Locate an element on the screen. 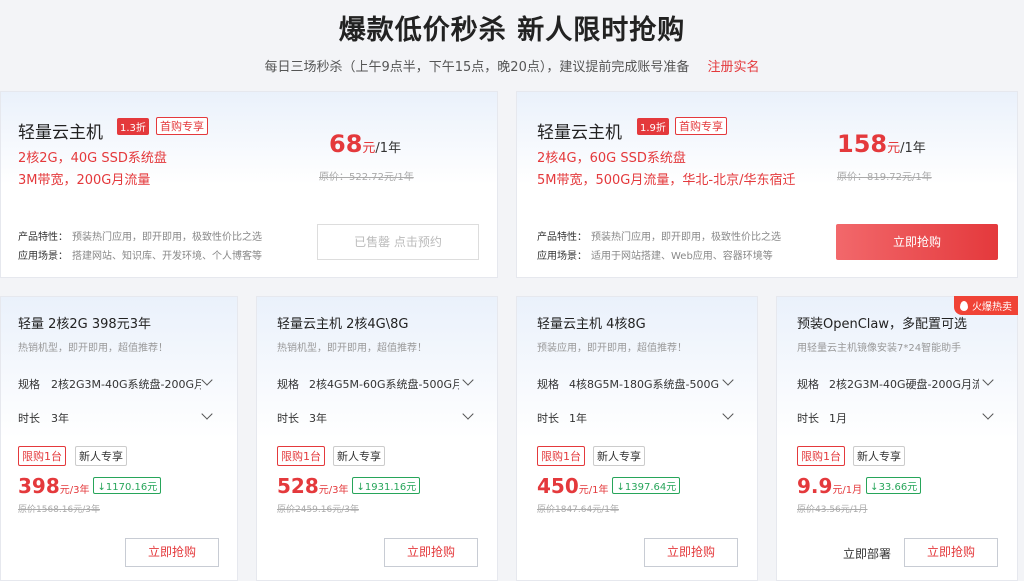 The width and height of the screenshot is (1024, 581). sold-out-reserve-button: 已售罄 点击预约 is located at coordinates (398, 242).